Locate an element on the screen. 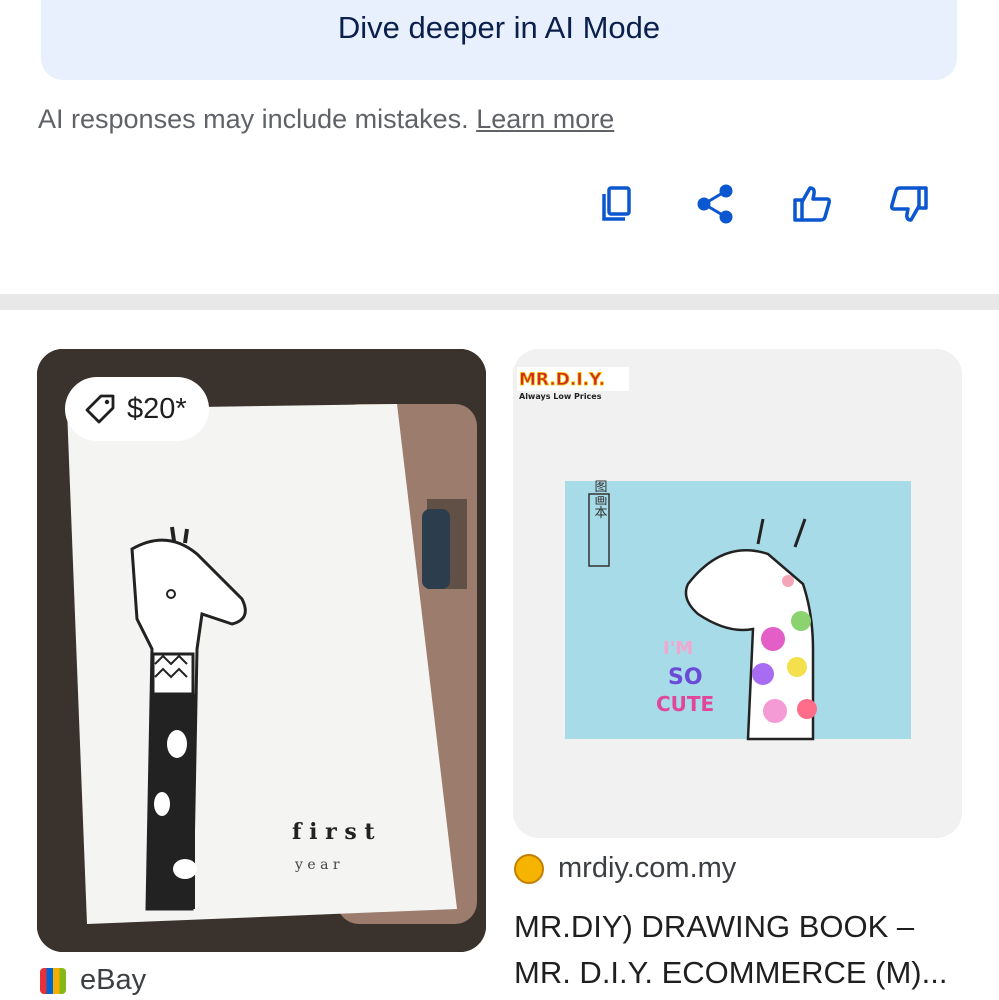  ai-mode-button: Dive deeper in AI Mode is located at coordinates (499, 40).